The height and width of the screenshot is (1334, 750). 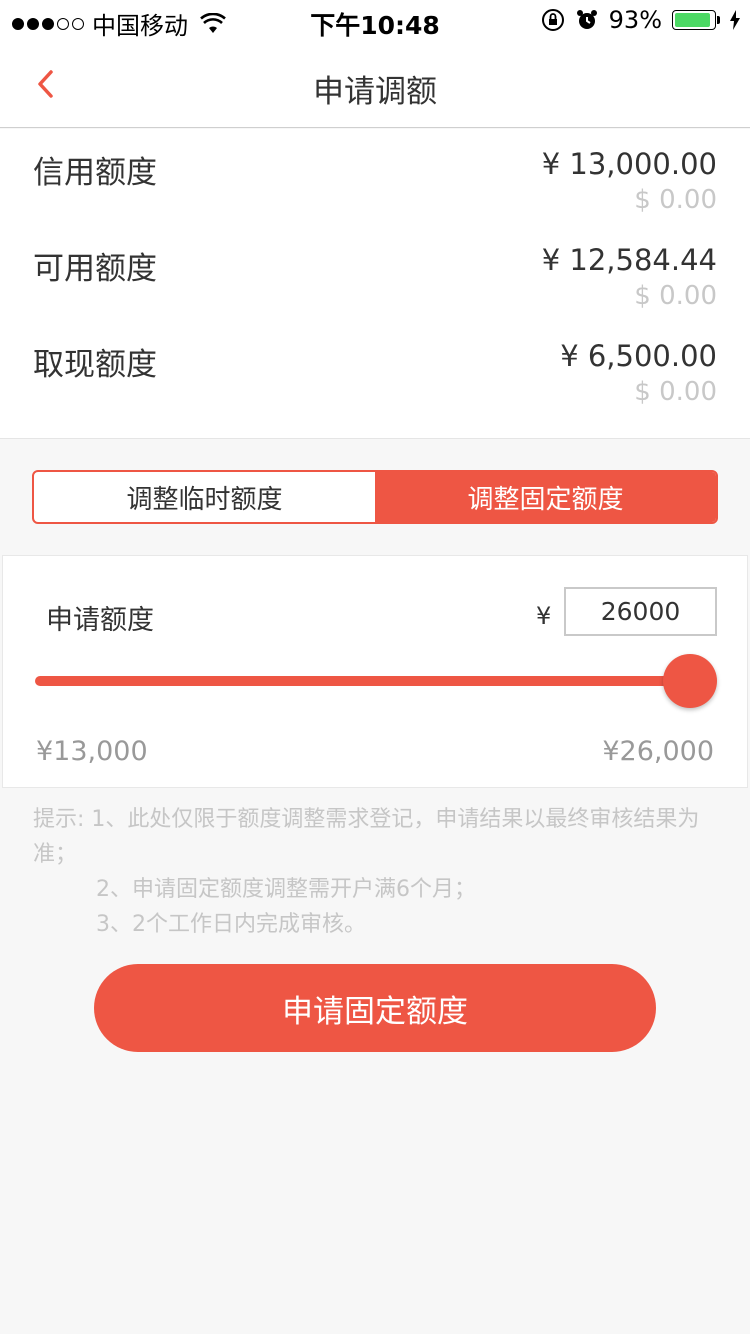 What do you see at coordinates (638, 356) in the screenshot?
I see `limit-cny-value: ¥ 6,500.00` at bounding box center [638, 356].